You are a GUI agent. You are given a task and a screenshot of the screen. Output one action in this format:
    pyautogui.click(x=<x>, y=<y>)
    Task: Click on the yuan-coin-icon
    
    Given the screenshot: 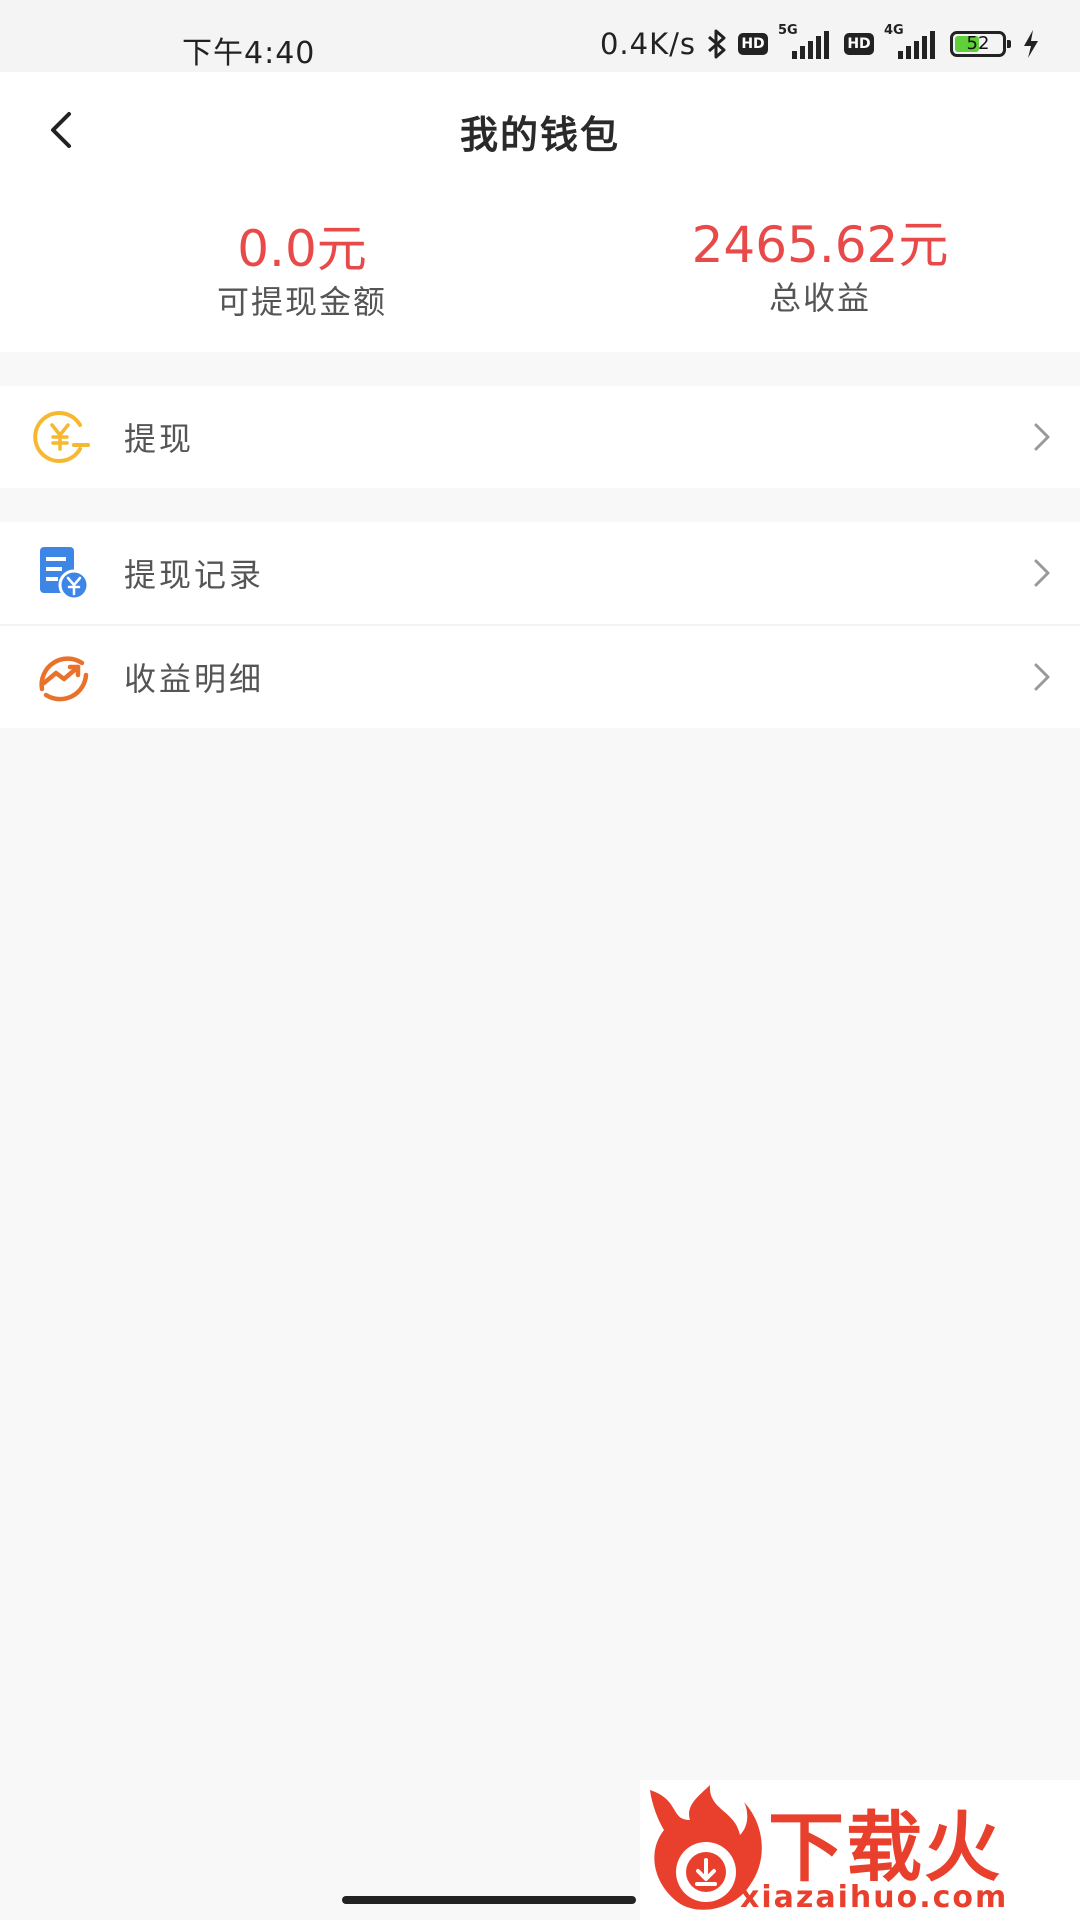 What is the action you would take?
    pyautogui.click(x=61, y=437)
    